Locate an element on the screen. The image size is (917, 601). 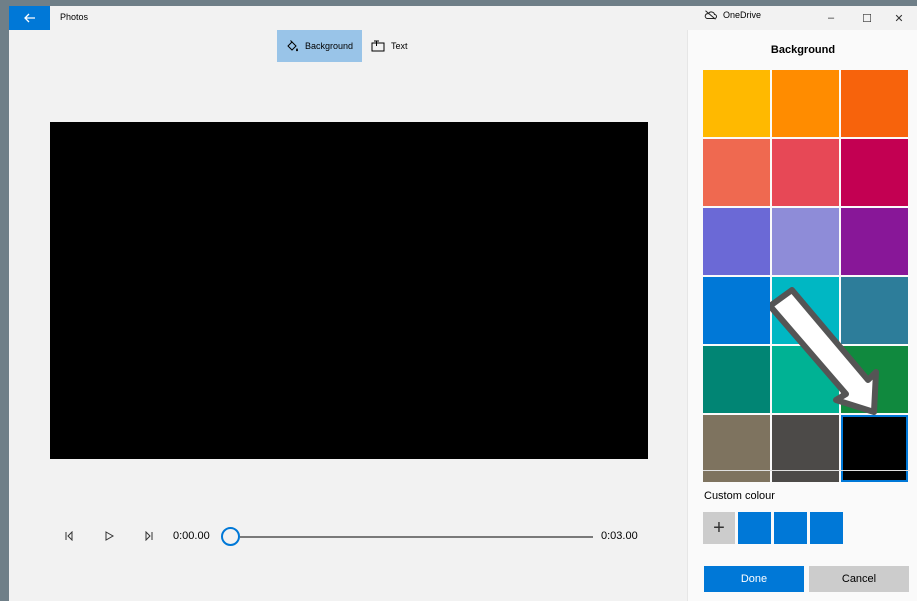
app-title: Photos is located at coordinates (74, 17).